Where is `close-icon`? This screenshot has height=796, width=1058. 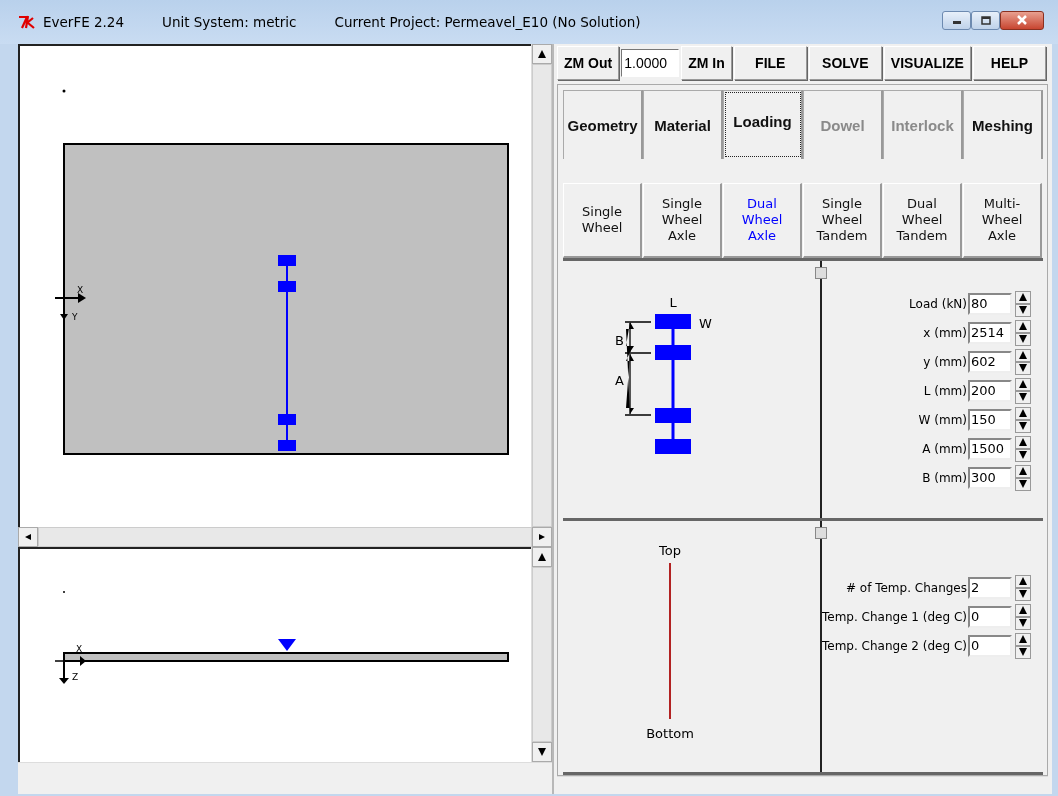
close-icon is located at coordinates (1022, 20).